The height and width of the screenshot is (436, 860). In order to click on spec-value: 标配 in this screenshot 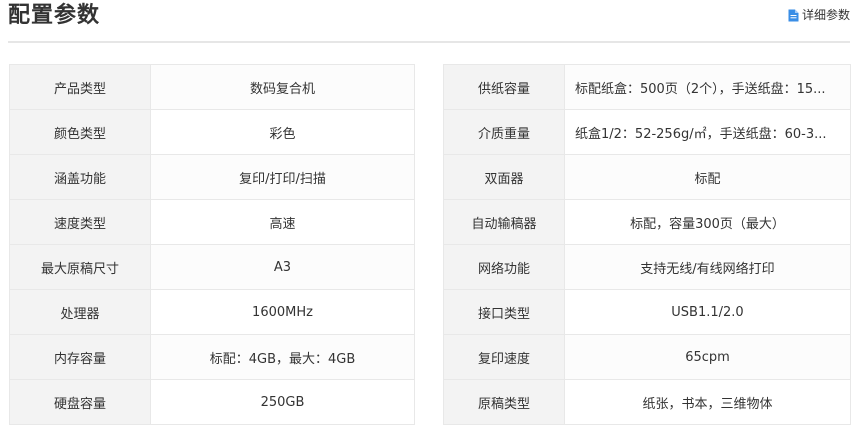, I will do `click(707, 177)`.